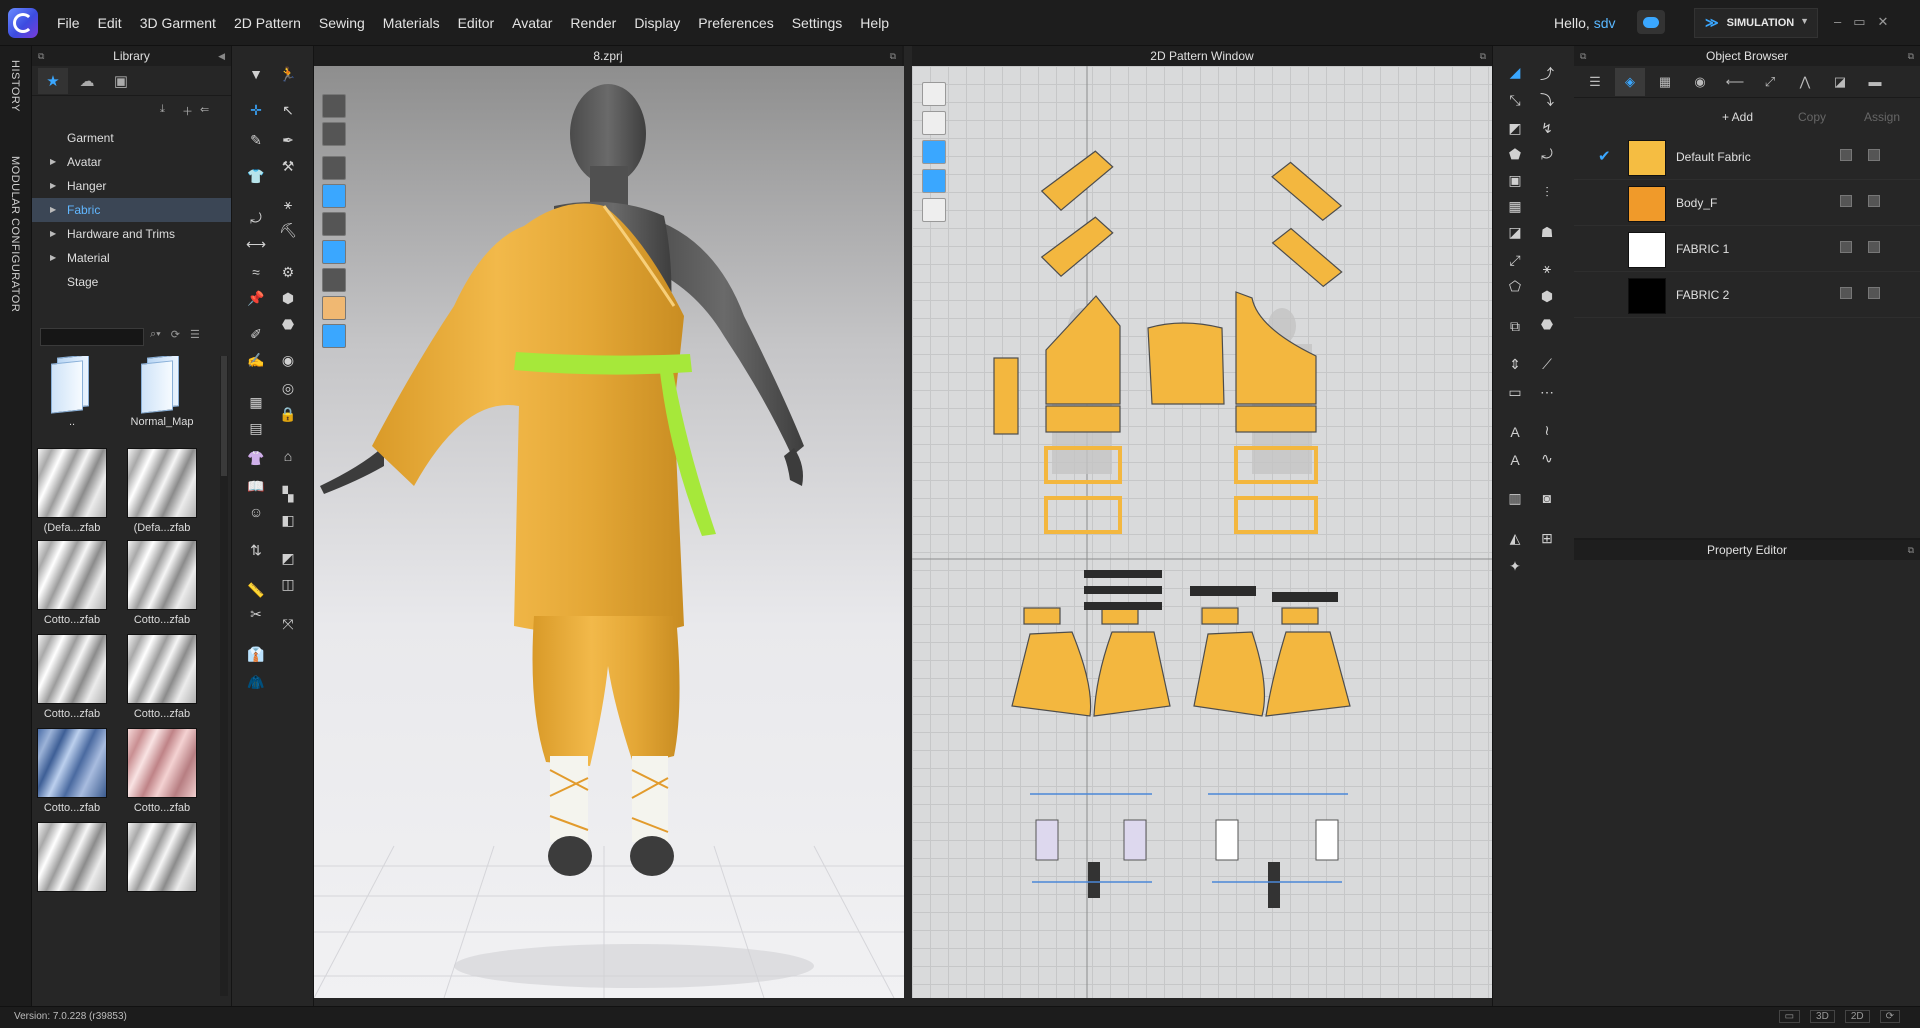  What do you see at coordinates (1837, 22) in the screenshot?
I see `minimize-icon: –` at bounding box center [1837, 22].